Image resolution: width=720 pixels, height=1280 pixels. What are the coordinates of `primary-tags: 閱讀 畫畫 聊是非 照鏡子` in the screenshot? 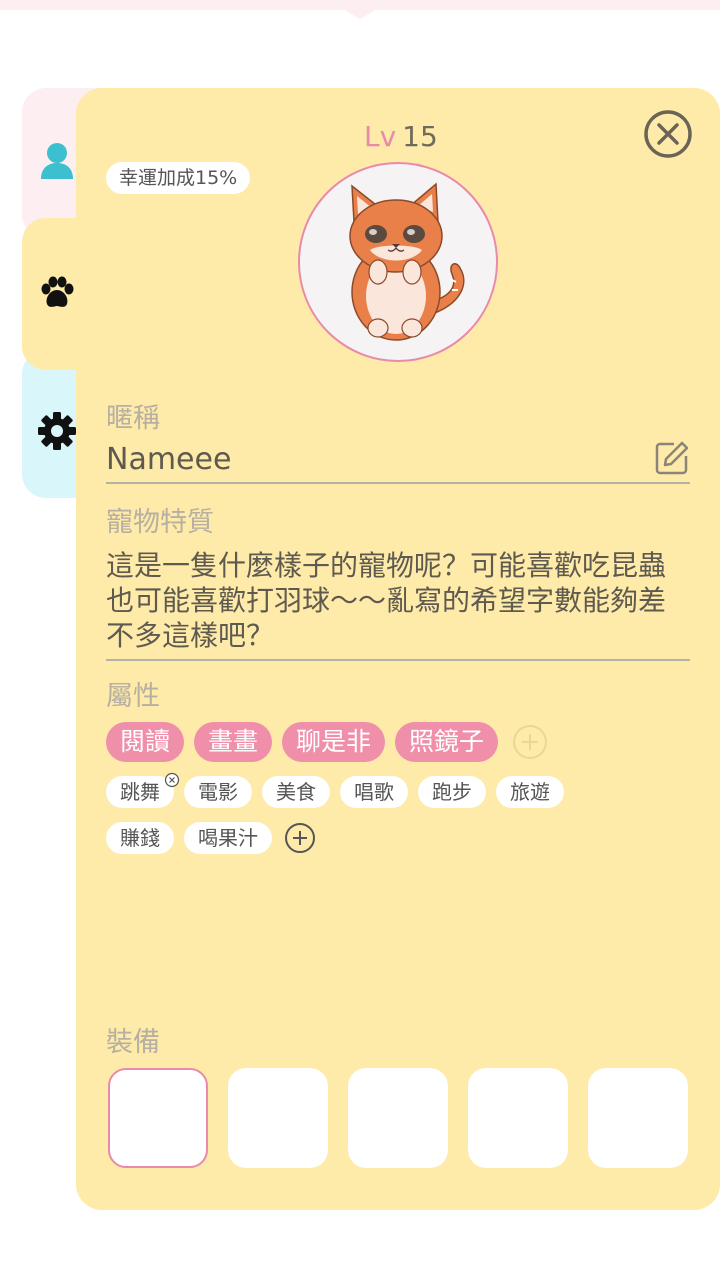 It's located at (327, 742).